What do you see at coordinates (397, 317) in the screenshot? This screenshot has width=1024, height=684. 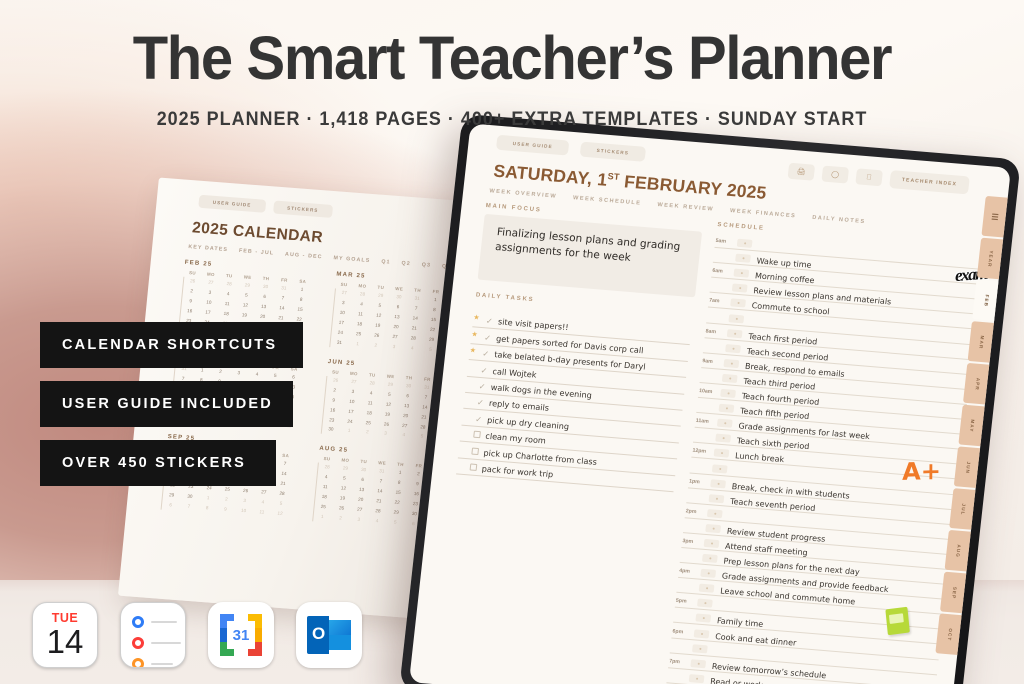 I see `calendar-day-cell: 13` at bounding box center [397, 317].